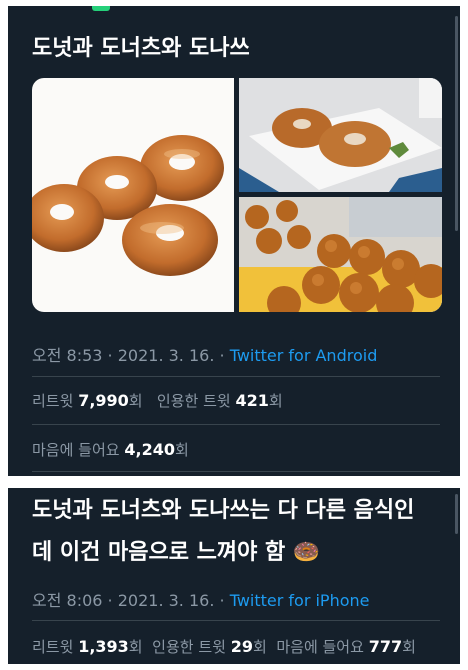 The image size is (468, 670). Describe the element at coordinates (340, 135) in the screenshot. I see `donuts-on-plate-photo` at that location.